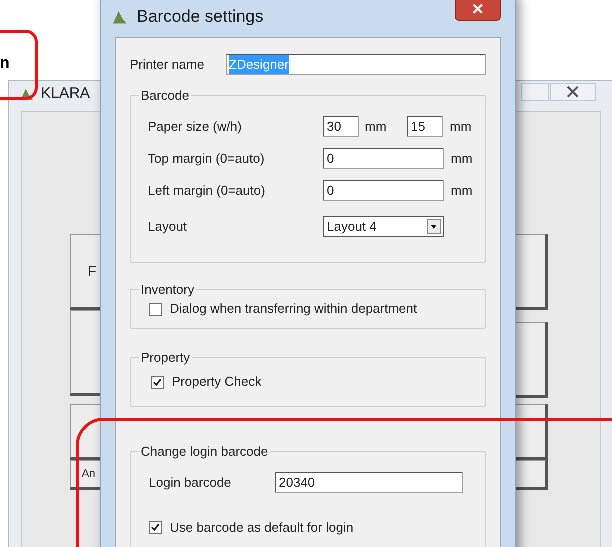 Image resolution: width=612 pixels, height=547 pixels. Describe the element at coordinates (5, 64) in the screenshot. I see `annotation-text: n` at that location.